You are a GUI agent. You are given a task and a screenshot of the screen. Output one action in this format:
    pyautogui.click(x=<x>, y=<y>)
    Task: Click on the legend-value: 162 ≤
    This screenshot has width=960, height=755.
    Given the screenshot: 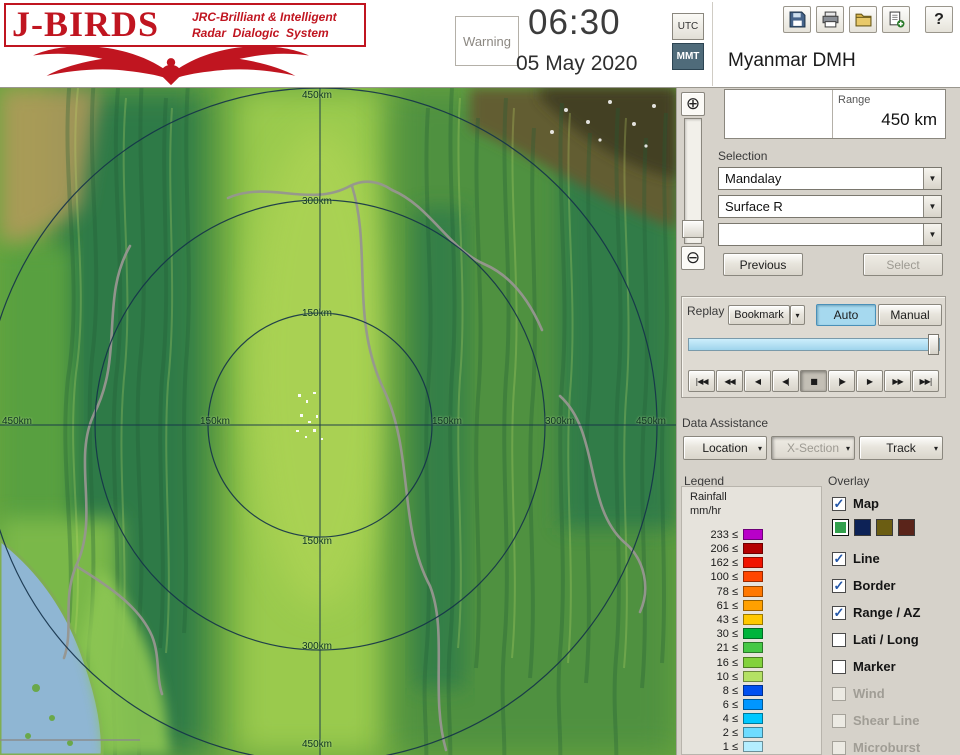 What is the action you would take?
    pyautogui.click(x=724, y=562)
    